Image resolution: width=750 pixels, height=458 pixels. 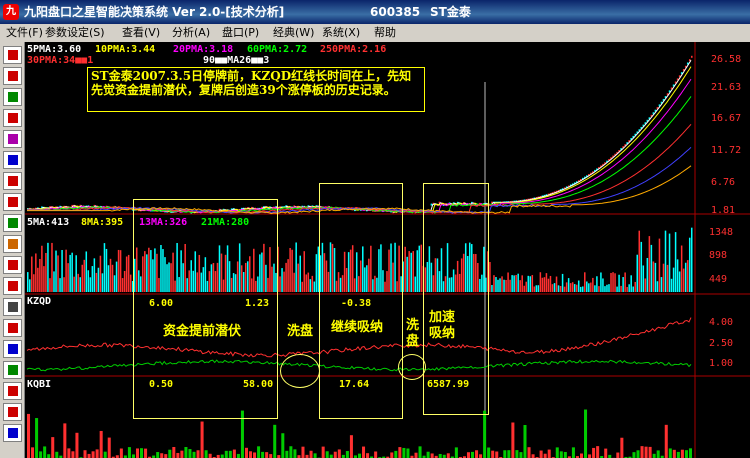 What do you see at coordinates (456, 299) in the screenshot?
I see `phase-box-accelerate` at bounding box center [456, 299].